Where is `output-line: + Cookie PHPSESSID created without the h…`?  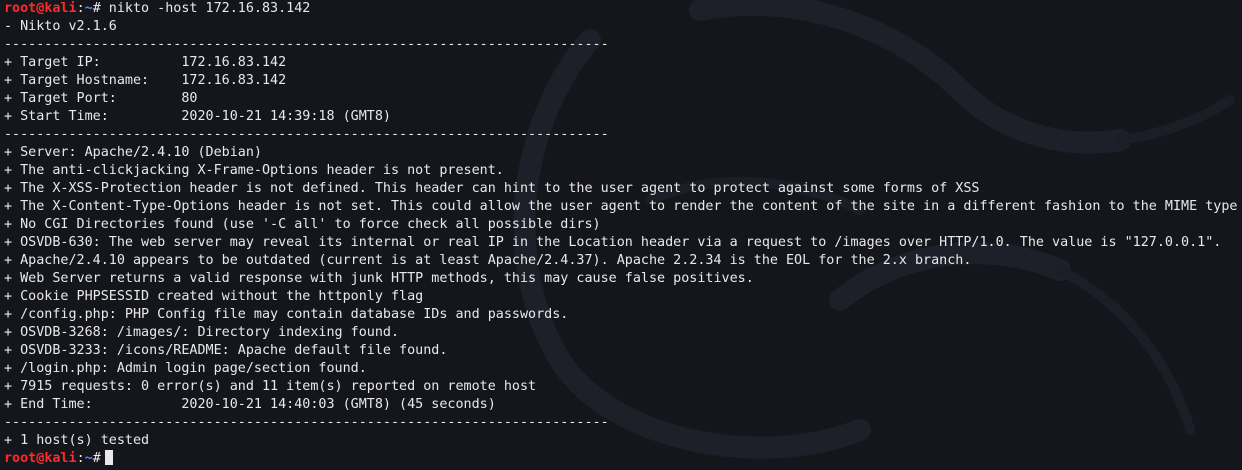
output-line: + Cookie PHPSESSID created without the h… is located at coordinates (214, 296).